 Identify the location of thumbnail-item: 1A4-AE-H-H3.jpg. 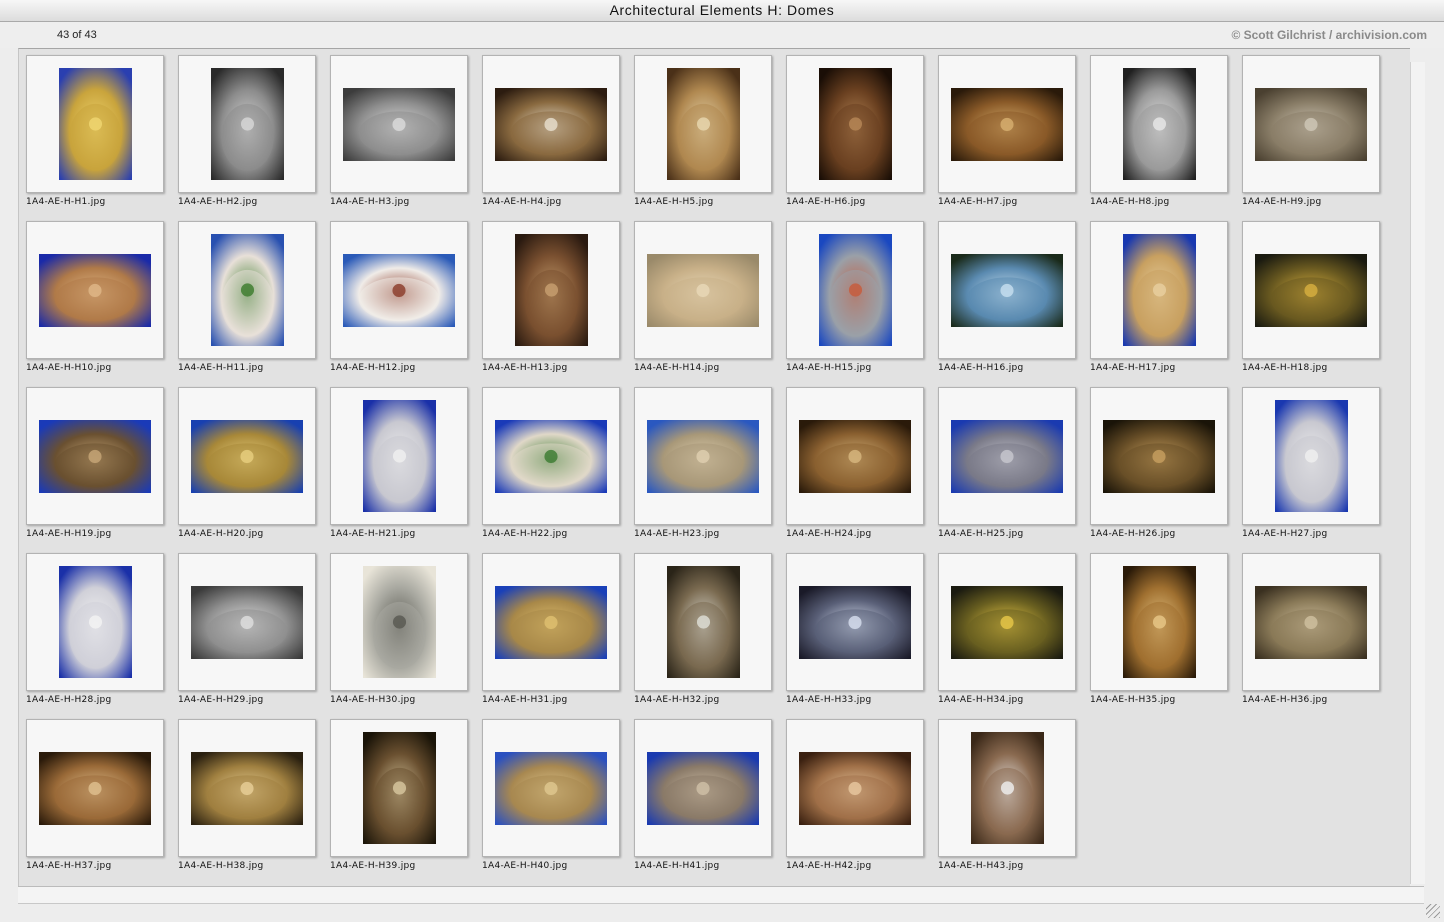
(399, 132).